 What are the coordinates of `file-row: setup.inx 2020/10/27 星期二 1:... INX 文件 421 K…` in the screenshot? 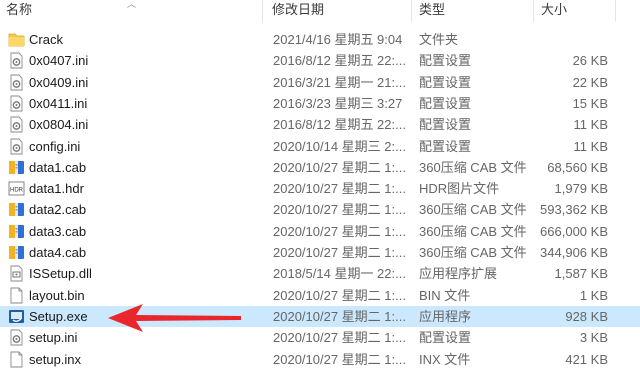 It's located at (320, 359).